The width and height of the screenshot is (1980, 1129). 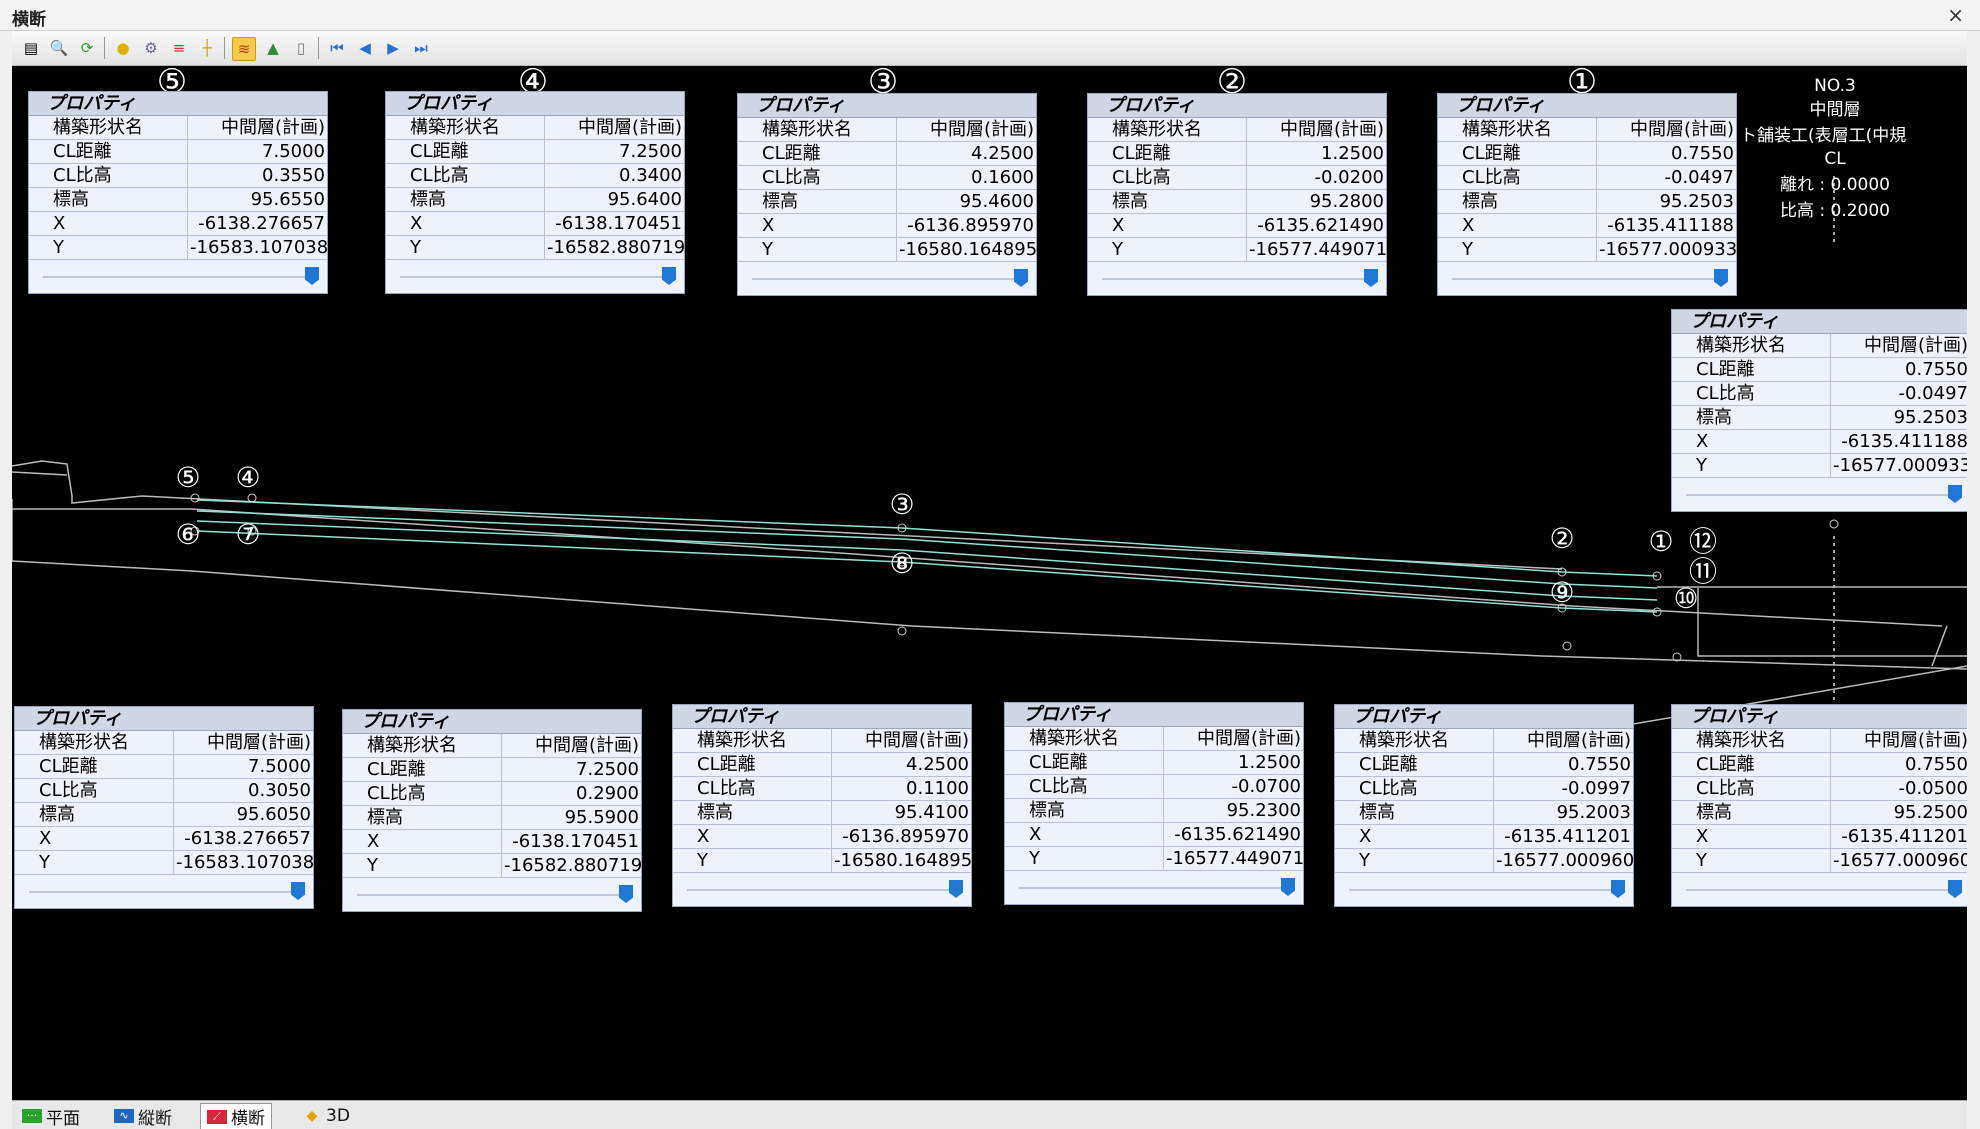 What do you see at coordinates (1751, 741) in the screenshot?
I see `property-key: 構築形状名` at bounding box center [1751, 741].